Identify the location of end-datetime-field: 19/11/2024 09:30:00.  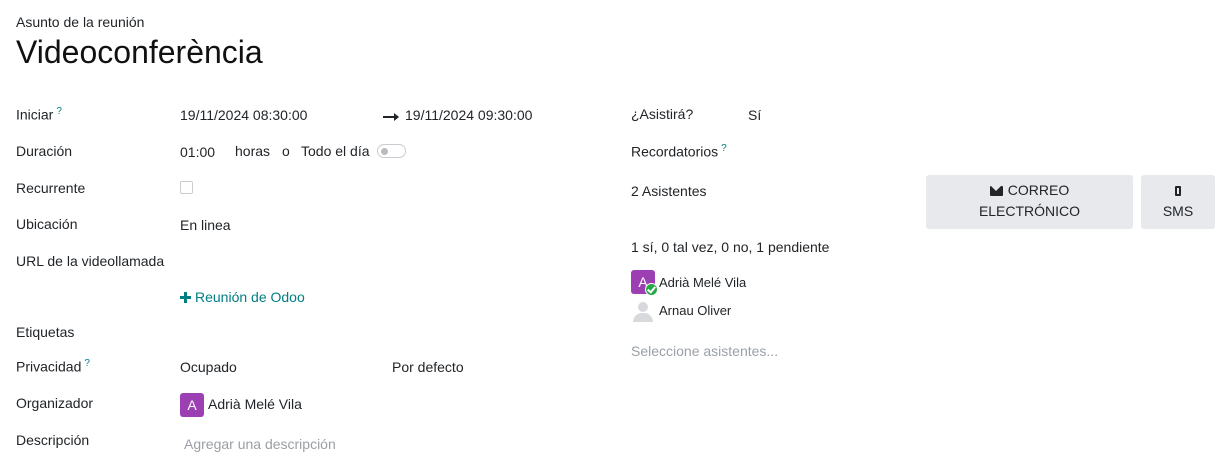
(468, 115).